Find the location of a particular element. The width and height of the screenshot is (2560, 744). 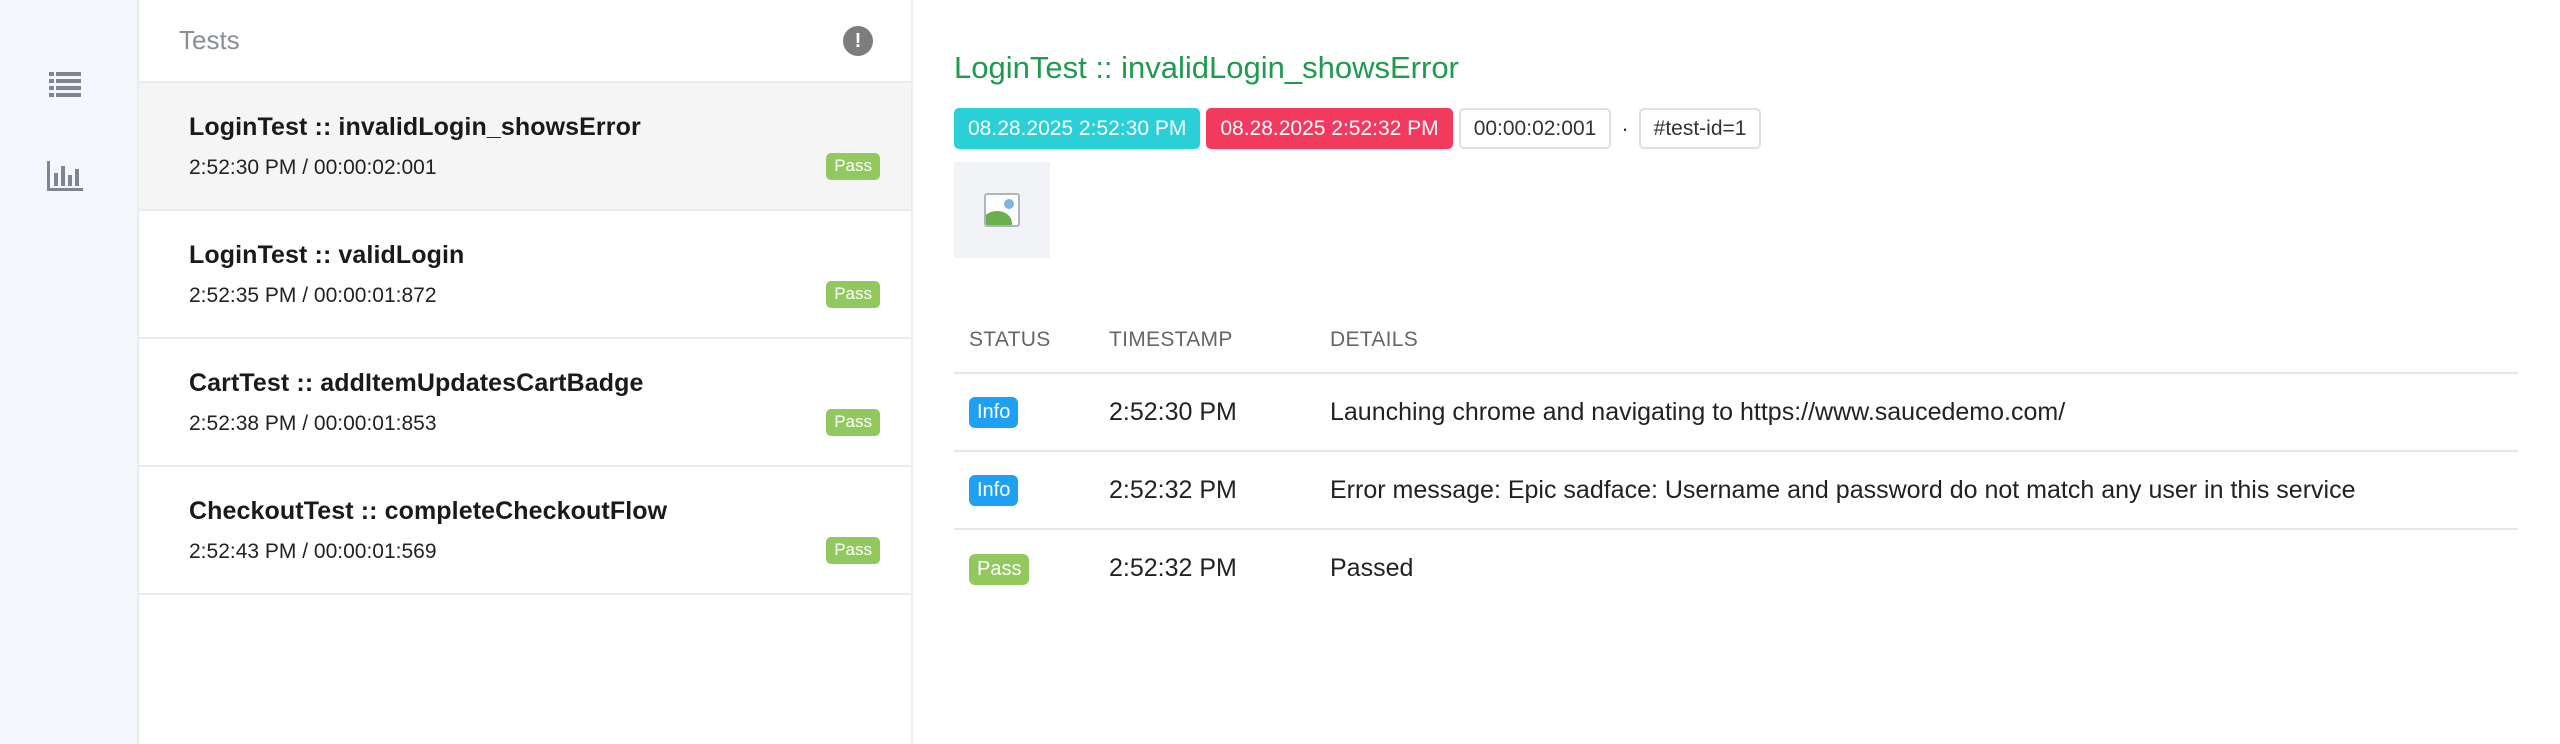

alert-icon-glyph: ! is located at coordinates (858, 40).